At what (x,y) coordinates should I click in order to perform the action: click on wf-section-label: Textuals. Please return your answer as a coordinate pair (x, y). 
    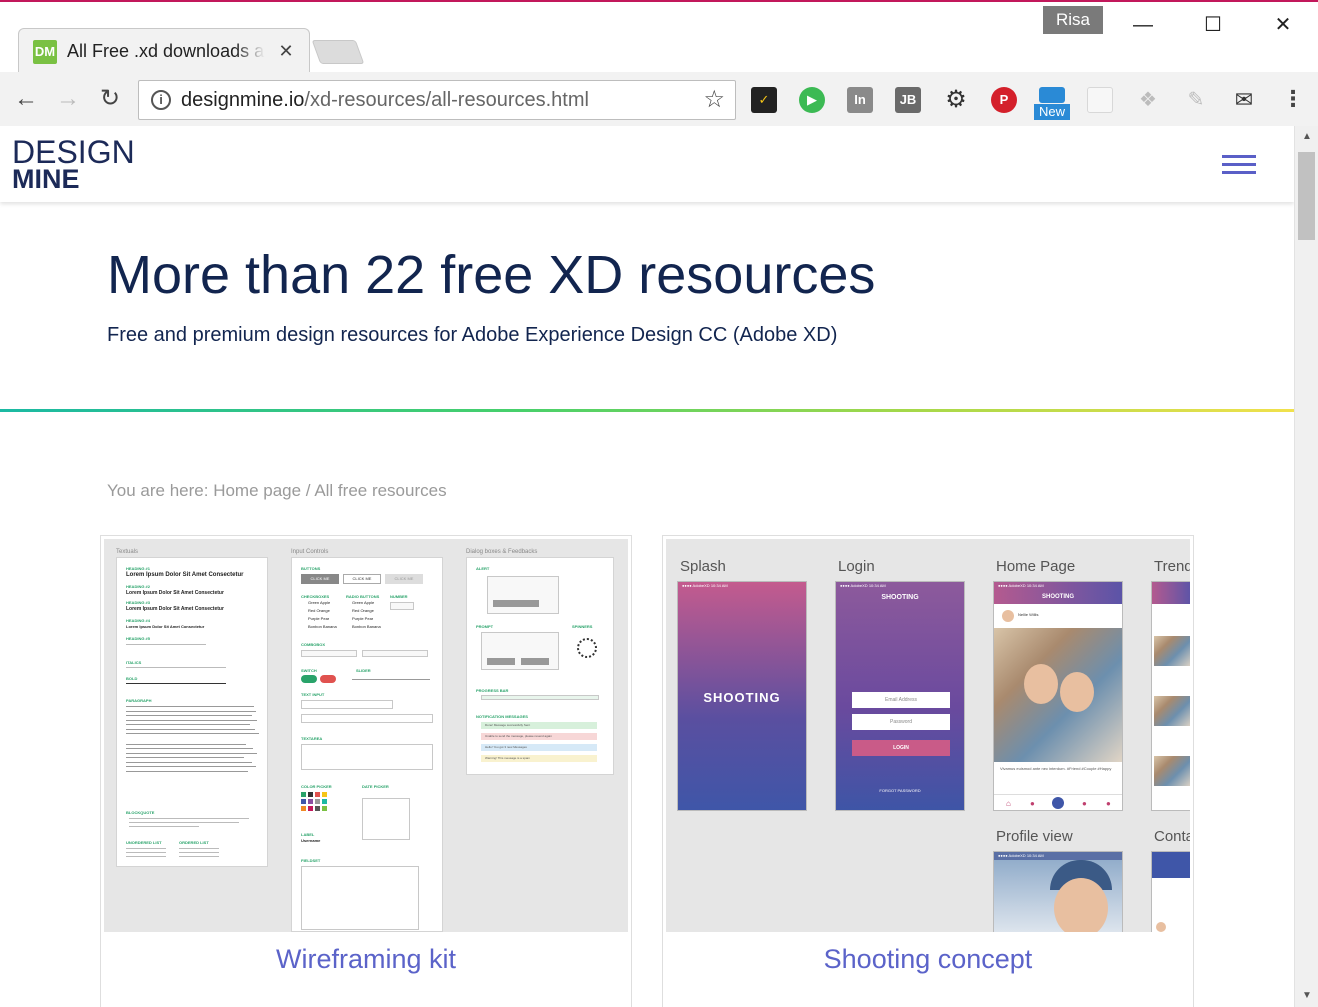
    Looking at the image, I should click on (127, 552).